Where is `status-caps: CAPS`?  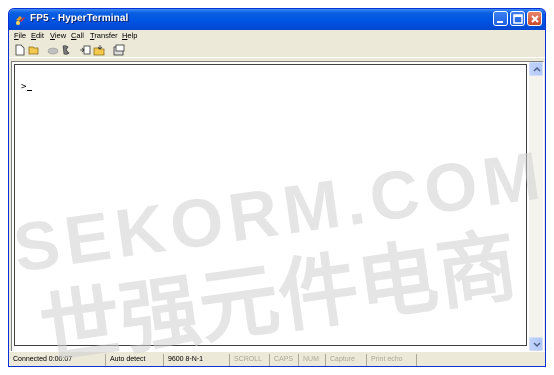 status-caps: CAPS is located at coordinates (283, 360).